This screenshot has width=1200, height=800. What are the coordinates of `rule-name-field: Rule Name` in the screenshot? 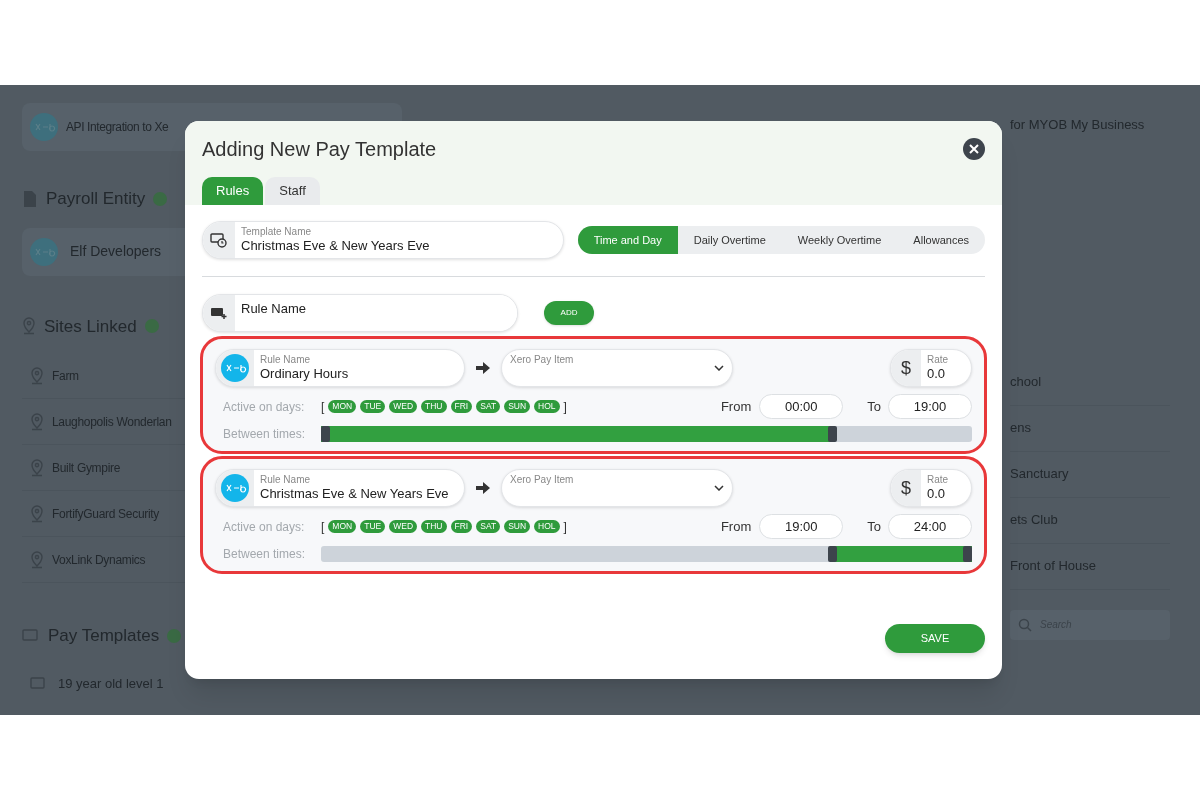 It's located at (360, 313).